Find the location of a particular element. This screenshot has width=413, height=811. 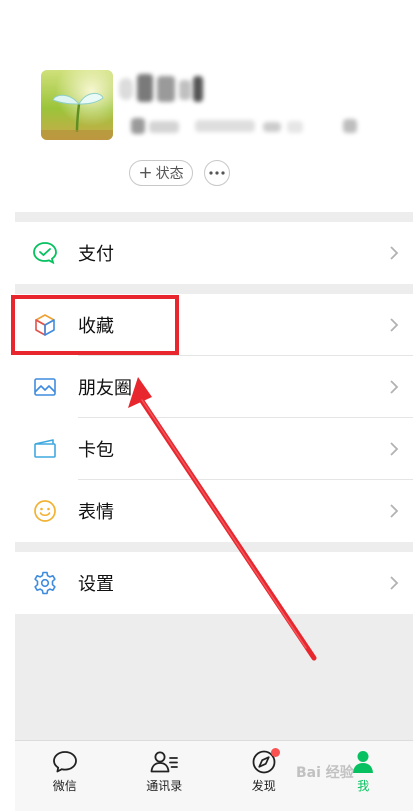

watermark: Bai 经验 is located at coordinates (325, 773).